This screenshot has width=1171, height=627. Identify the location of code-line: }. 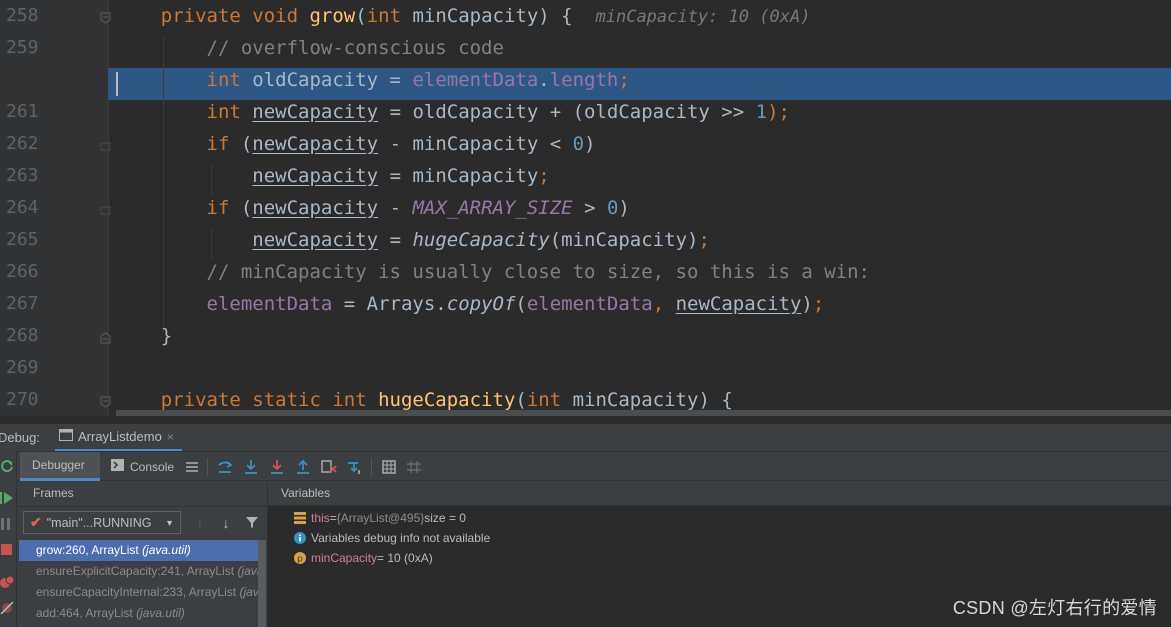
(585, 336).